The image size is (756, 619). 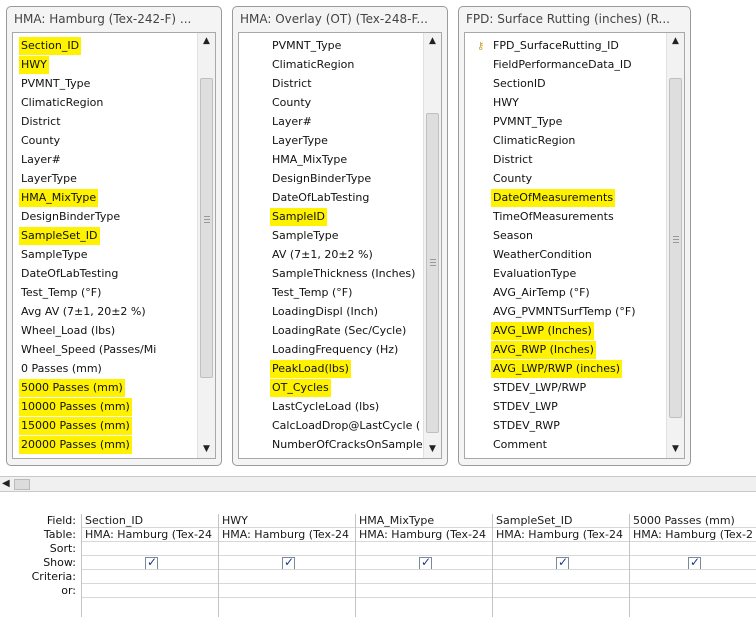 I want to click on grid-cell-field: HMA_MixType, so click(x=424, y=521).